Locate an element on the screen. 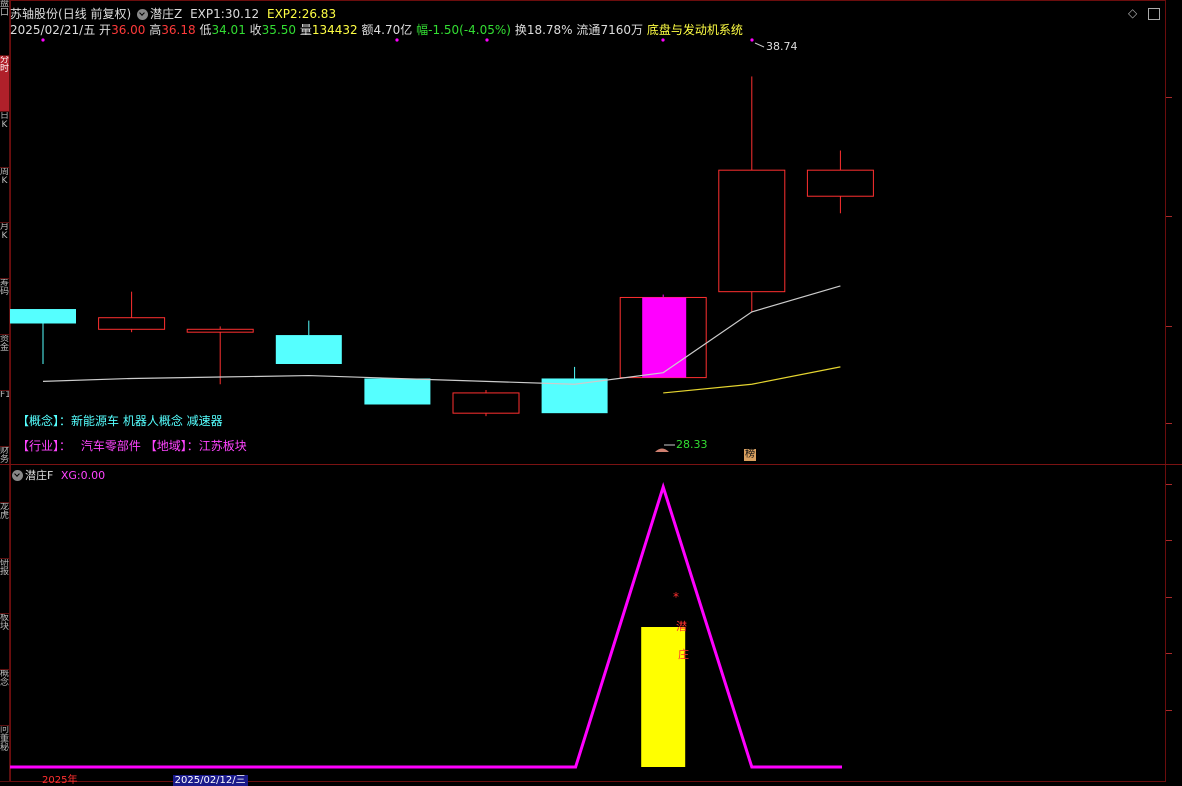 The height and width of the screenshot is (786, 1182). xg-value: 0.00 is located at coordinates (93, 475).